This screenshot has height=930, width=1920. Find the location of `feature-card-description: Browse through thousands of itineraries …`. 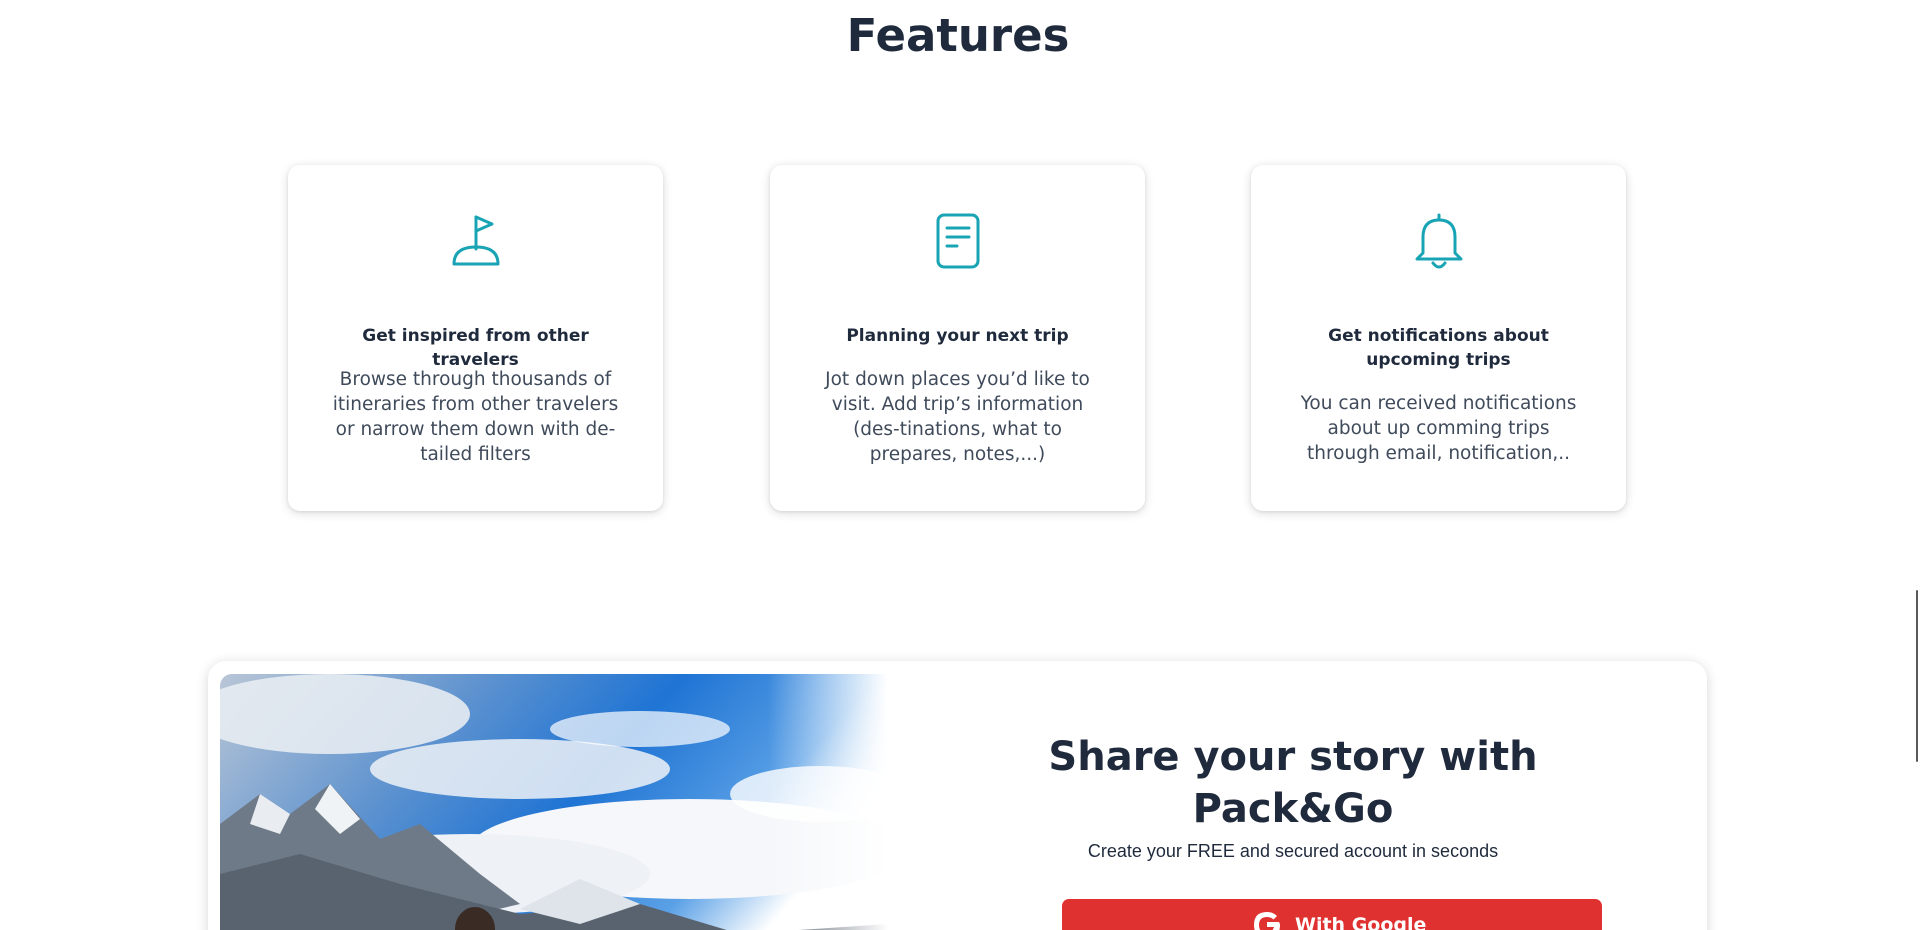

feature-card-description: Browse through thousands of itineraries … is located at coordinates (475, 417).